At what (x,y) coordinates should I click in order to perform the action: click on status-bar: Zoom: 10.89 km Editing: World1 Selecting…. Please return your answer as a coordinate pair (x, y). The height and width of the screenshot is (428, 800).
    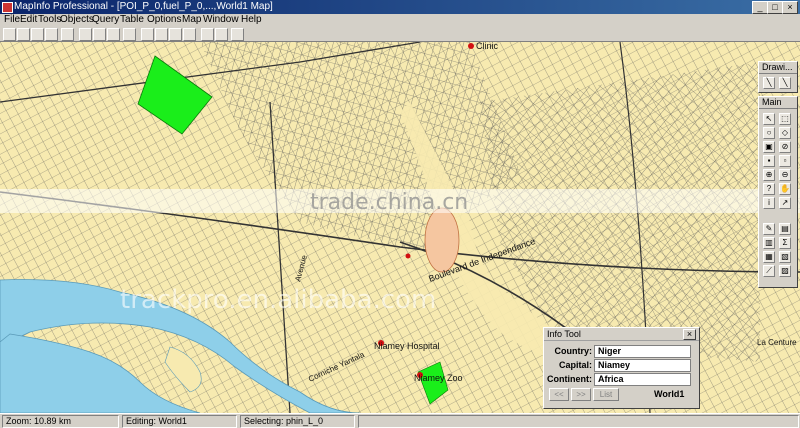
    Looking at the image, I should click on (400, 420).